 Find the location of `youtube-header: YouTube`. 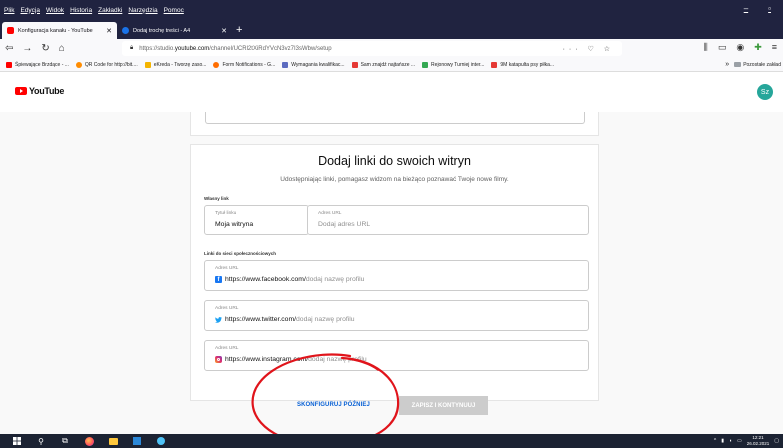

youtube-header: YouTube is located at coordinates (391, 92).